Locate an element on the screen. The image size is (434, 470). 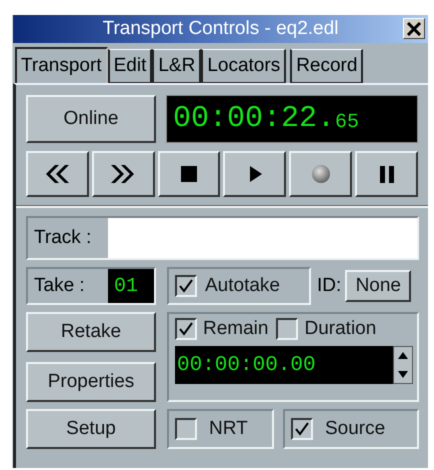
close-button is located at coordinates (414, 28).